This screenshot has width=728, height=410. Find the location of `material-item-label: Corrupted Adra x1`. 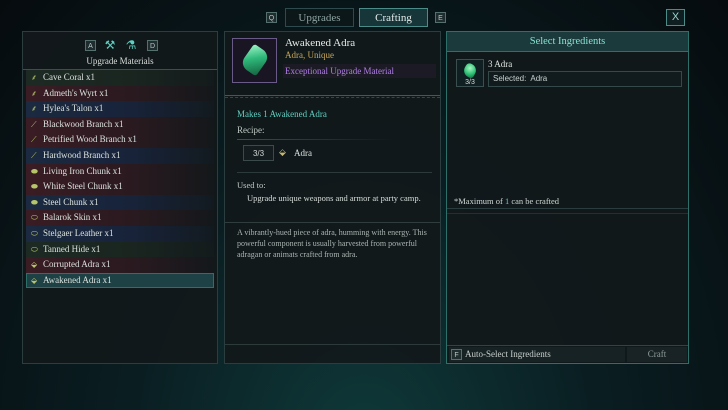

material-item-label: Corrupted Adra x1 is located at coordinates (77, 264).